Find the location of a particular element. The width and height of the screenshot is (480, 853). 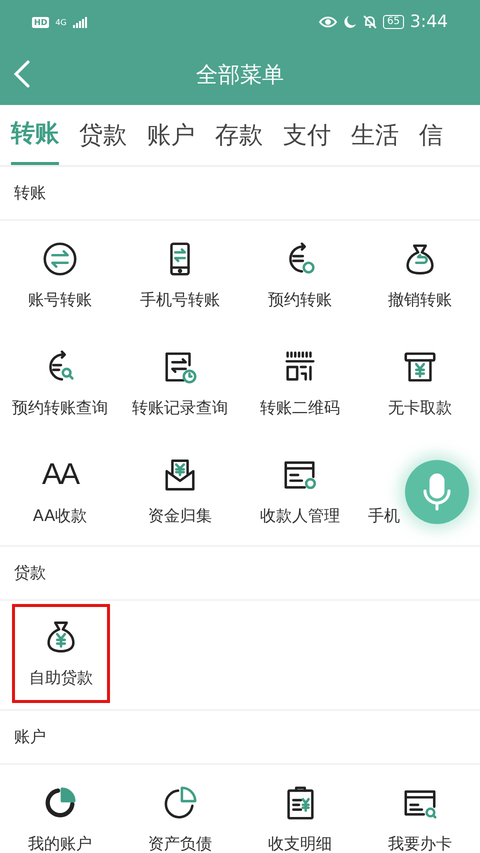

menu-item: 转账二维码 is located at coordinates (300, 383).